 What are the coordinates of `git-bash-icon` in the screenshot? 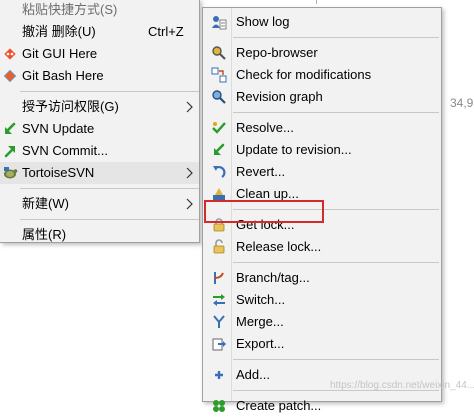 It's located at (10, 76).